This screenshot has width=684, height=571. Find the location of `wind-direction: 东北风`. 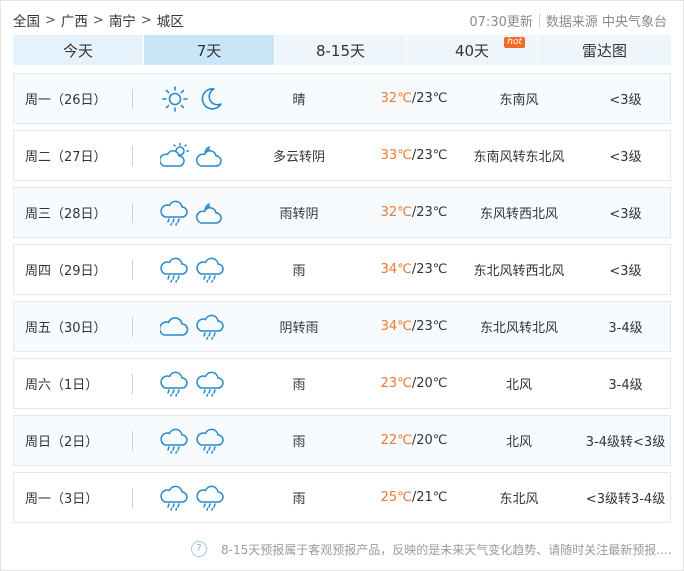

wind-direction: 东北风 is located at coordinates (519, 499).